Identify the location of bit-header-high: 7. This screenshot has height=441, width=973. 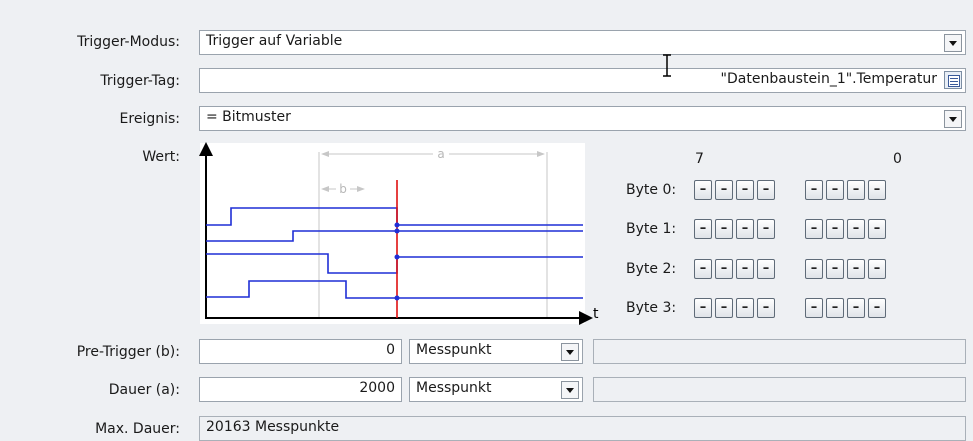
(699, 159).